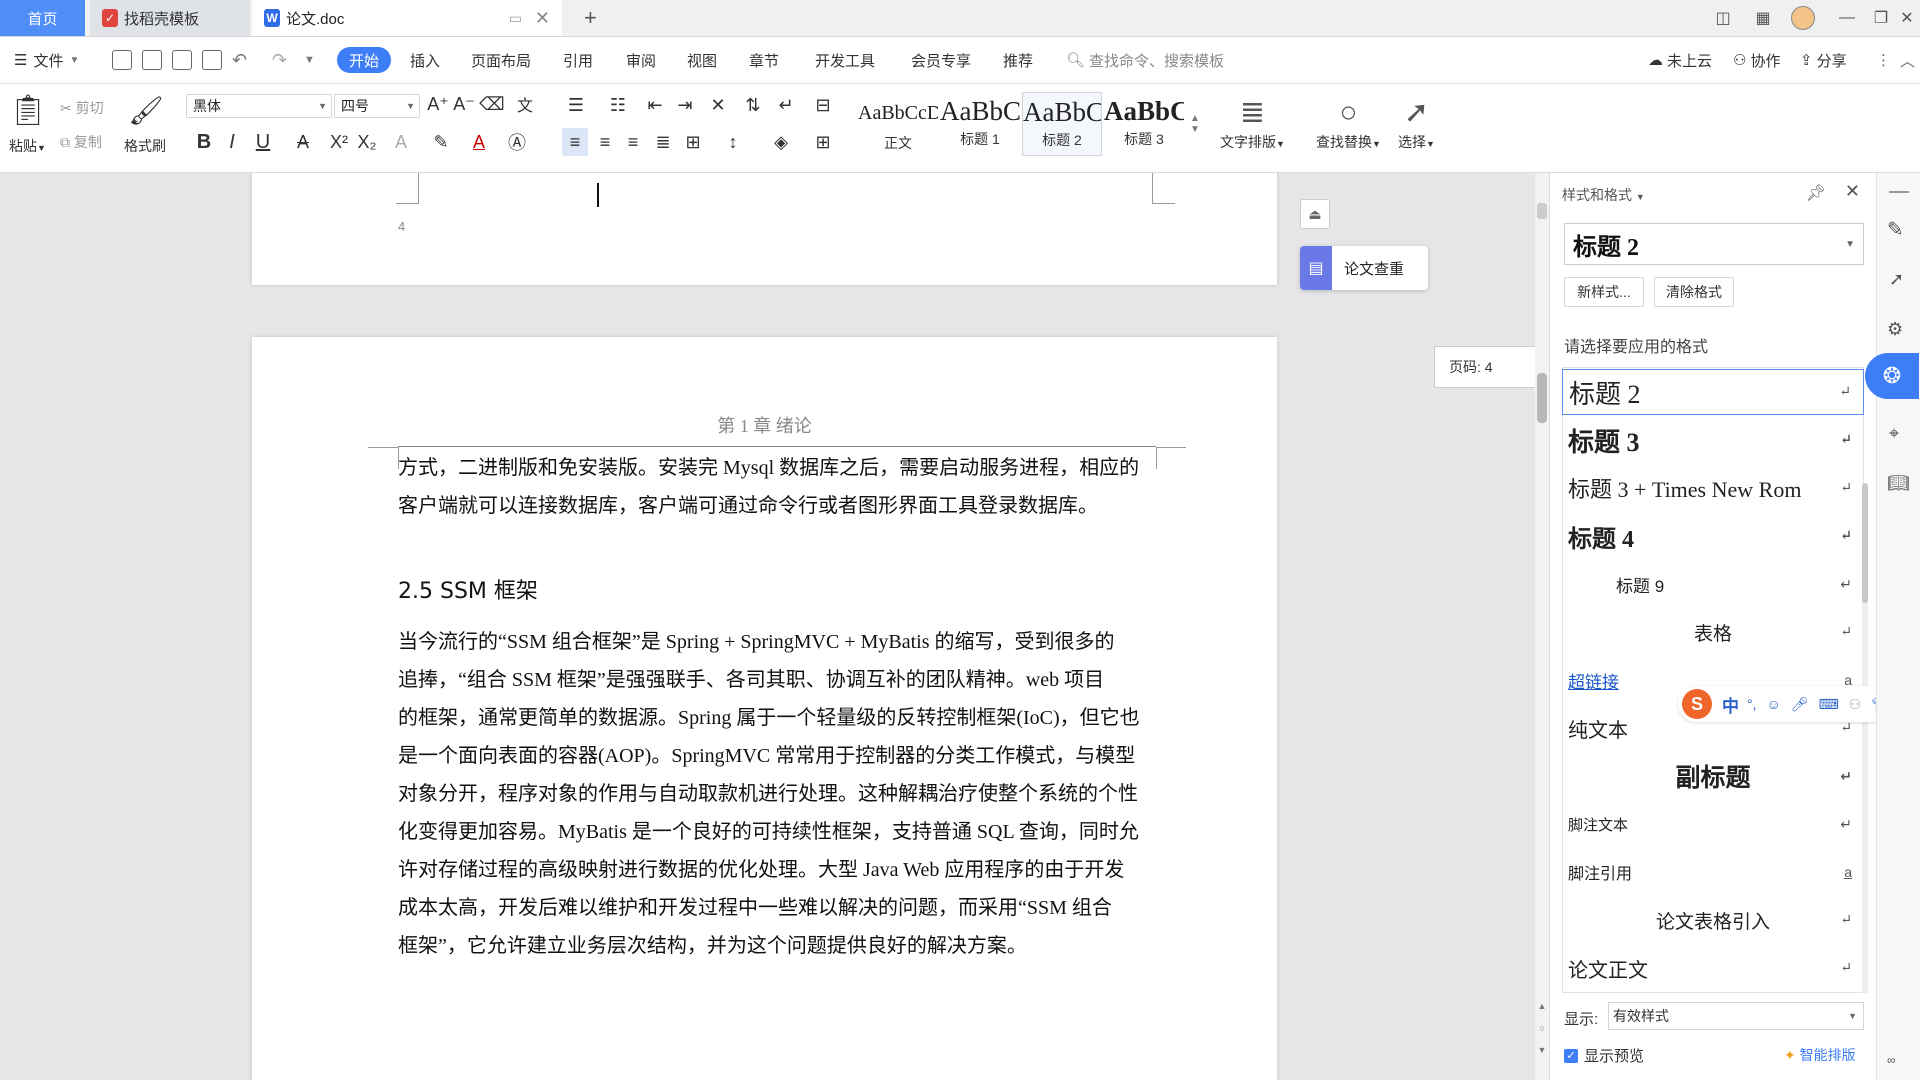 This screenshot has height=1080, width=1920. What do you see at coordinates (980, 124) in the screenshot?
I see `style-heading-1: AaBbC 标题 1` at bounding box center [980, 124].